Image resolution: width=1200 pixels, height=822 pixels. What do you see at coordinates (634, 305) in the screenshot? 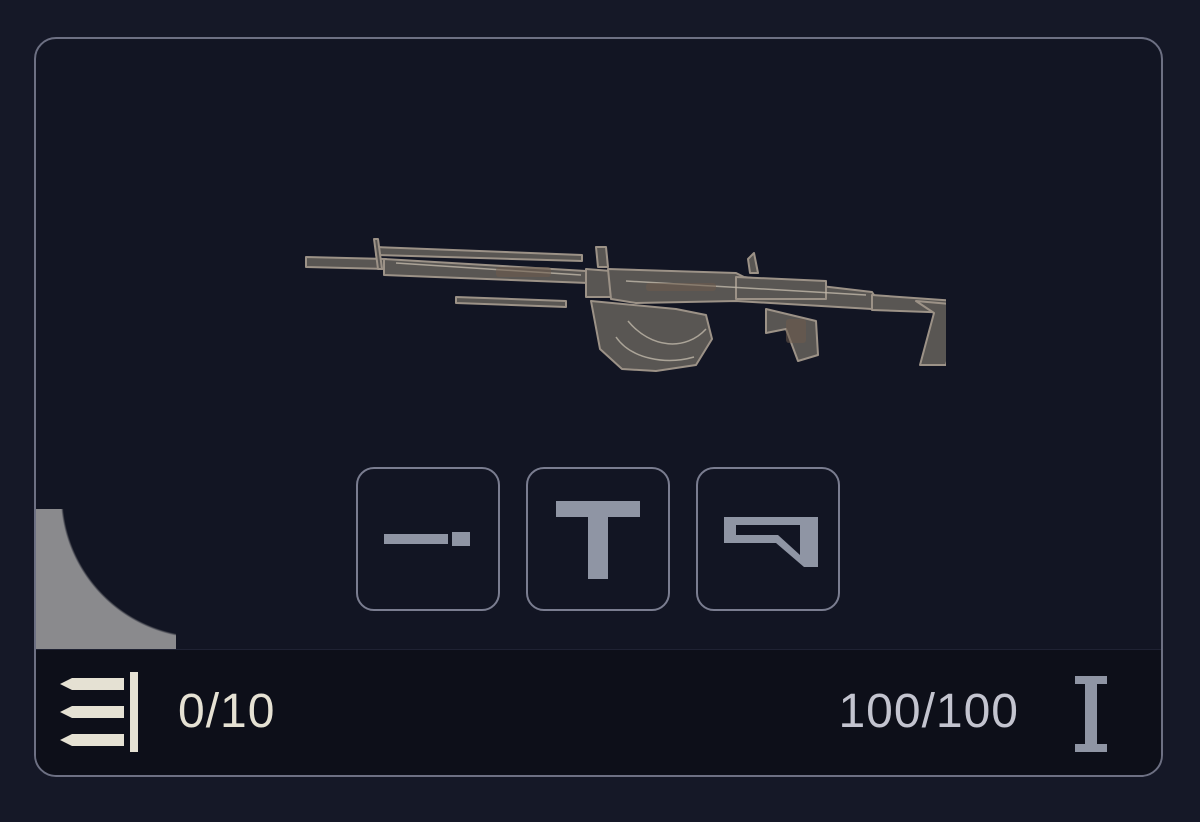
I see `rifle-icon` at bounding box center [634, 305].